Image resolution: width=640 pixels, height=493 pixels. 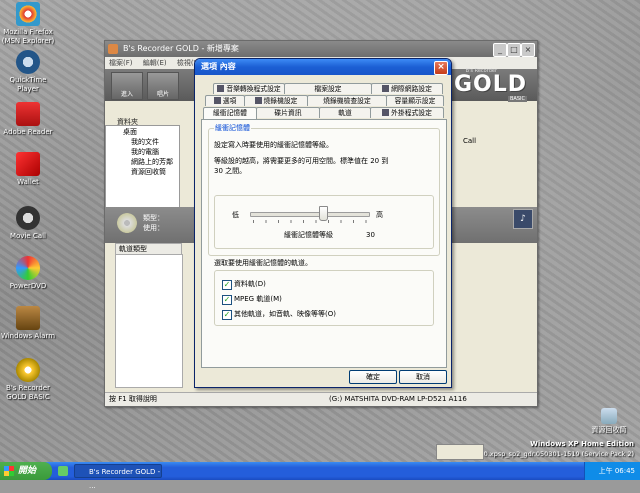 What do you see at coordinates (301, 161) in the screenshot?
I see `buffer-hint-line1: 等級設的越高，將需要更多的可用空間。標準值在 20 到` at bounding box center [301, 161].